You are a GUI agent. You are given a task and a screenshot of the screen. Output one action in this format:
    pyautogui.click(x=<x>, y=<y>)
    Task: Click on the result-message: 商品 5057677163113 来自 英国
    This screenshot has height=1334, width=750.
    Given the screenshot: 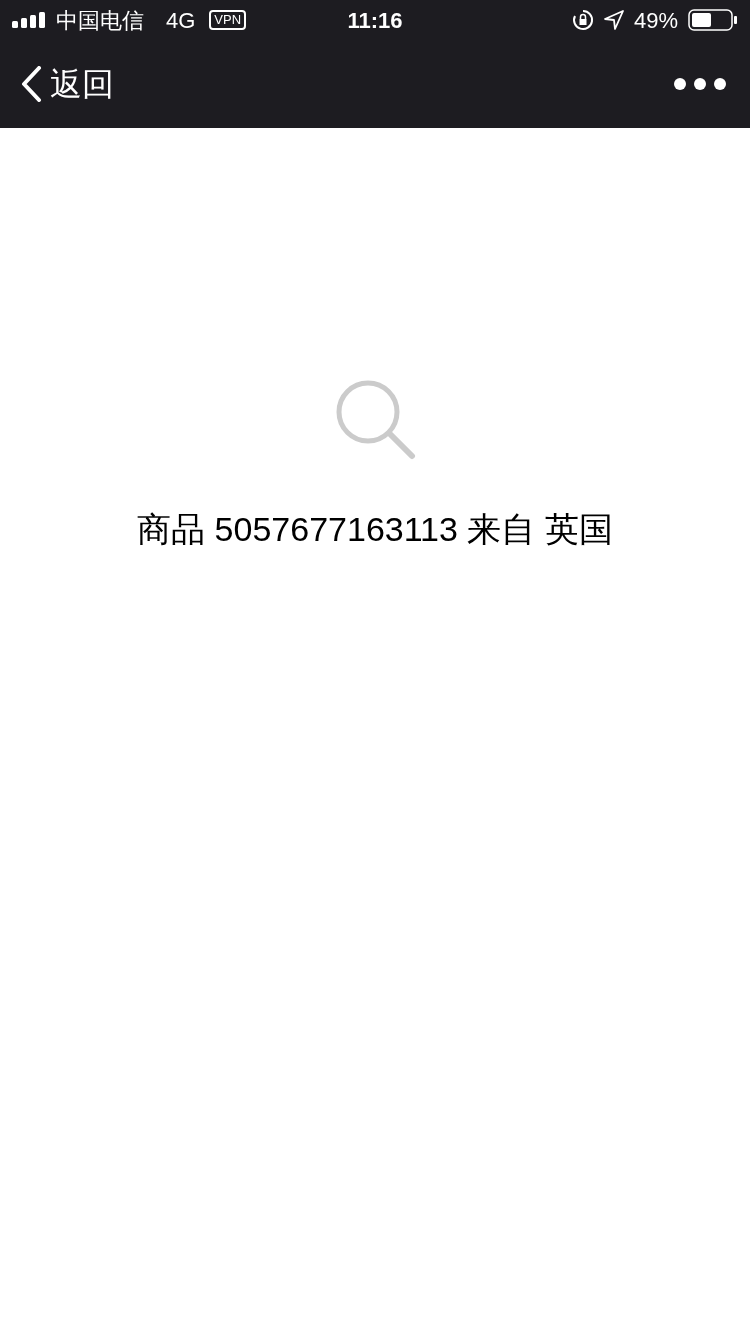 What is the action you would take?
    pyautogui.click(x=375, y=529)
    